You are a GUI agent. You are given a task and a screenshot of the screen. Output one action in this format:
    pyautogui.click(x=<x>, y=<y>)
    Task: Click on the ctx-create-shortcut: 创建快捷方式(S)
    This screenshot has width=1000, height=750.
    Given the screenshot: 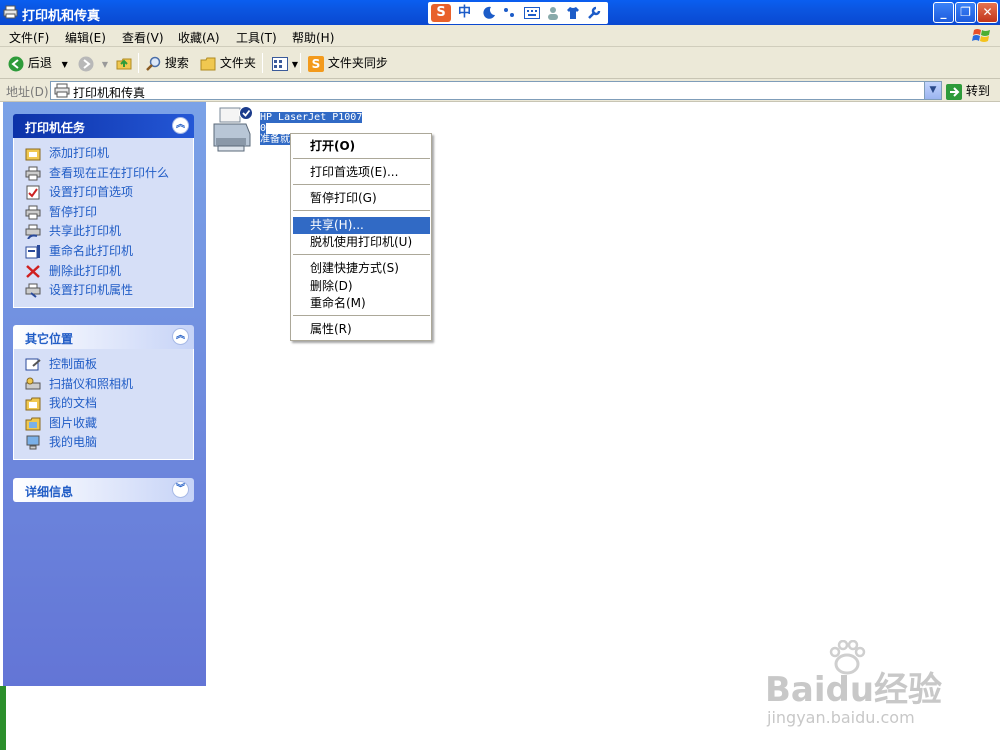 What is the action you would take?
    pyautogui.click(x=361, y=268)
    